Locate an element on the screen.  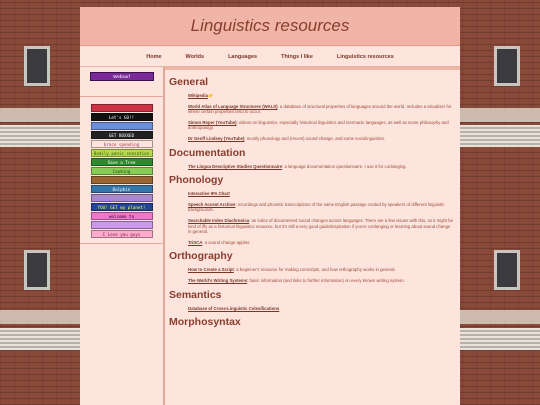
resource-link: Interactive IPA Chart is located at coordinates (209, 193).